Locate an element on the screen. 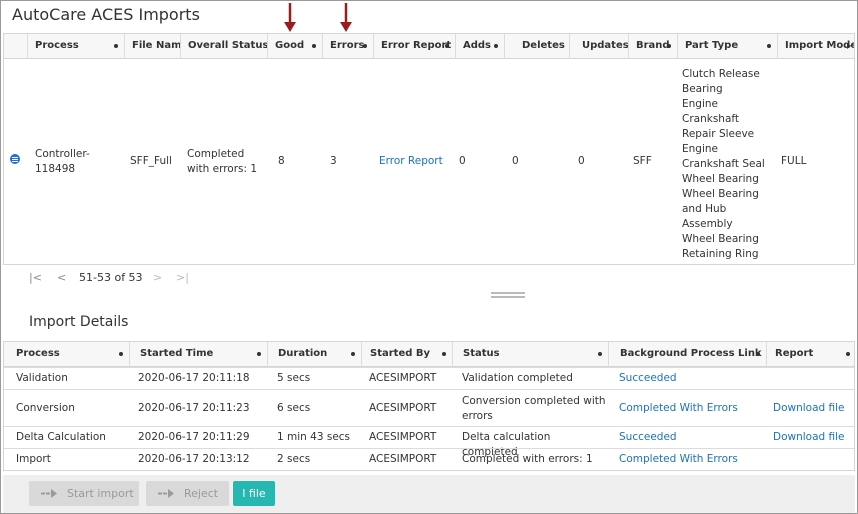 The height and width of the screenshot is (514, 858). col-duration: Duration is located at coordinates (314, 354).